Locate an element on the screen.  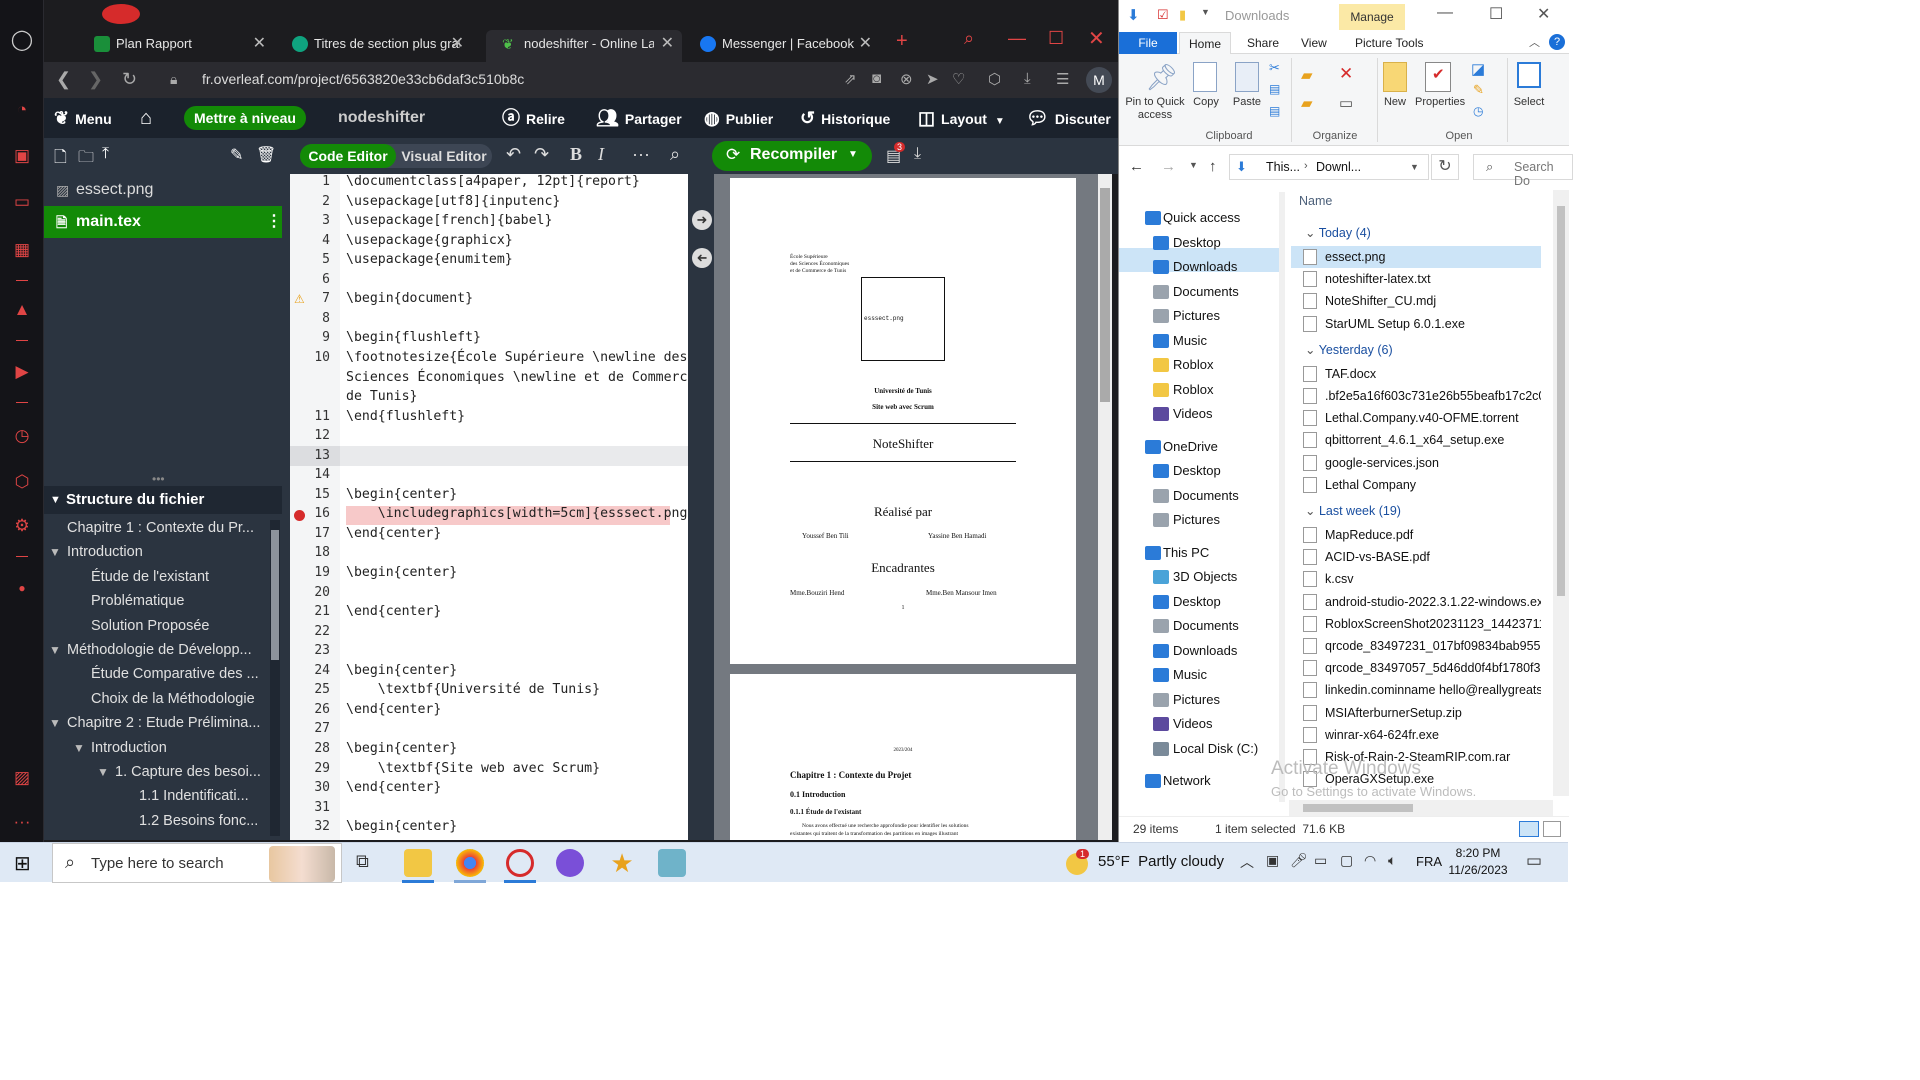
pdf-splitter: ➜ ➜ is located at coordinates (701, 507).